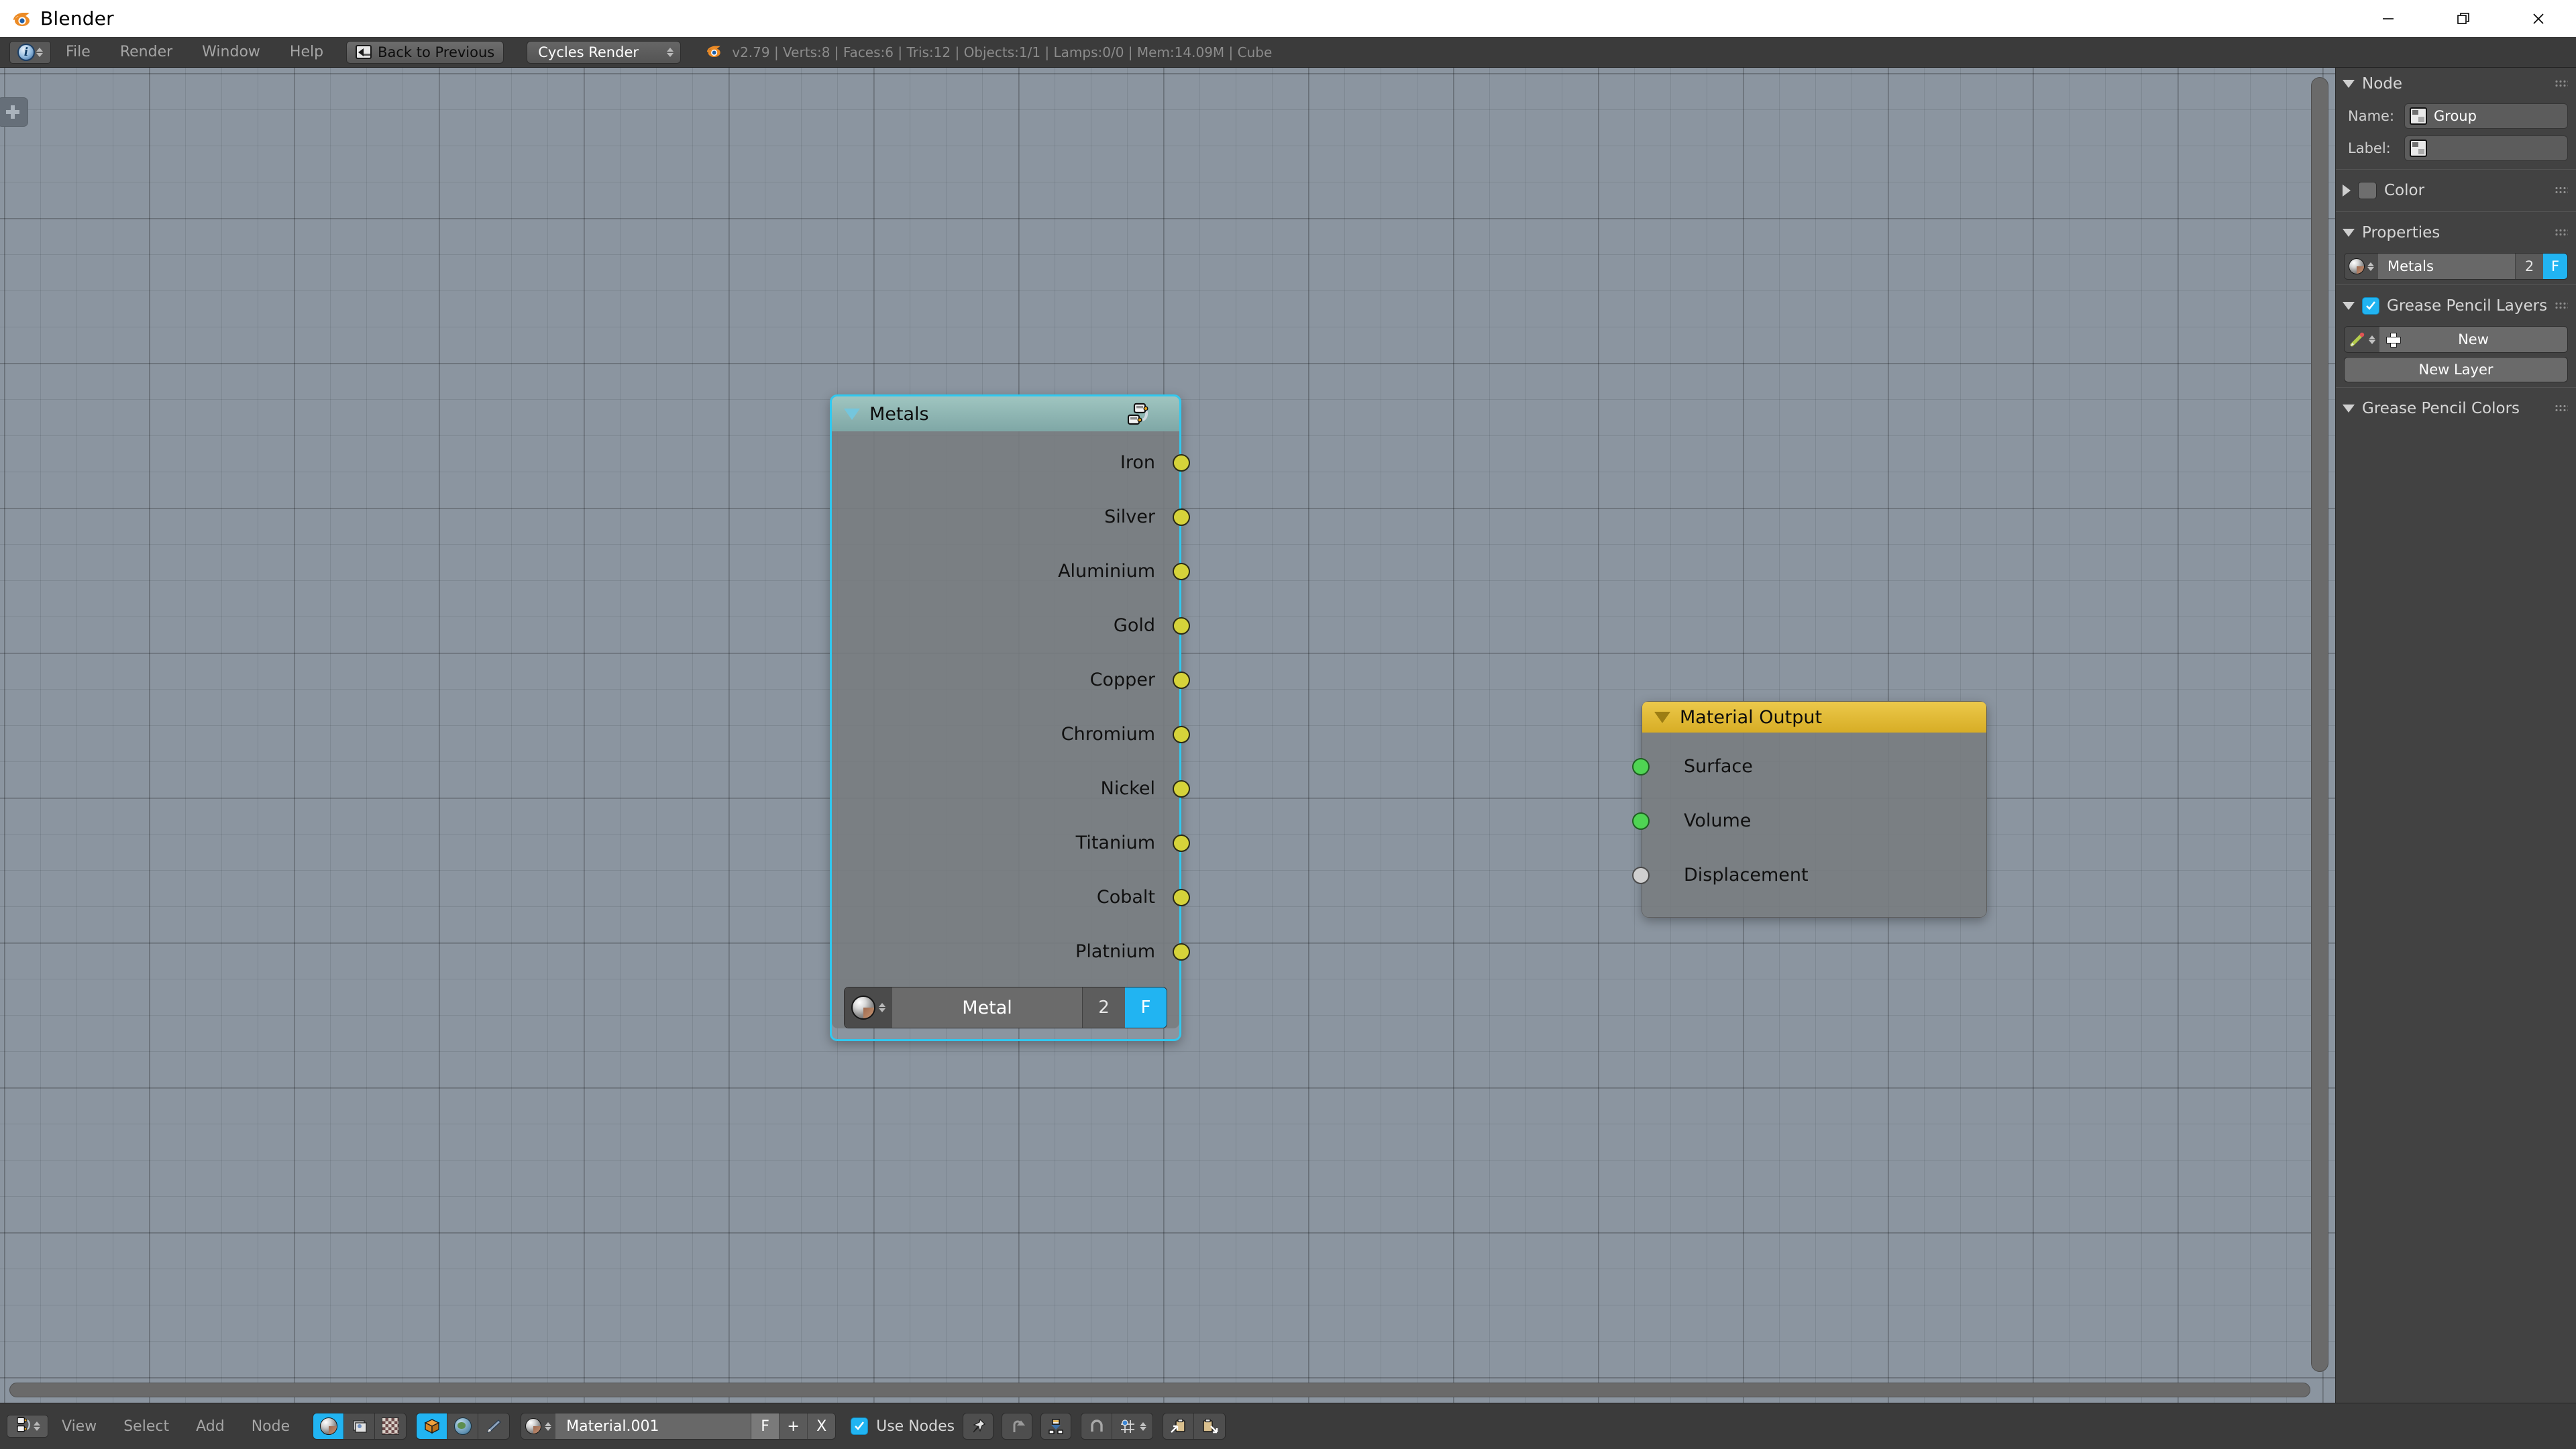  I want to click on editor-type-selector, so click(27, 1426).